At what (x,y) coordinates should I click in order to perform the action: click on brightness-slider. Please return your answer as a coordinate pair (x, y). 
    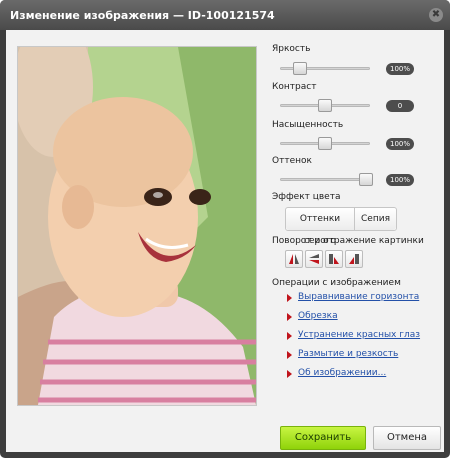
    Looking at the image, I should click on (325, 68).